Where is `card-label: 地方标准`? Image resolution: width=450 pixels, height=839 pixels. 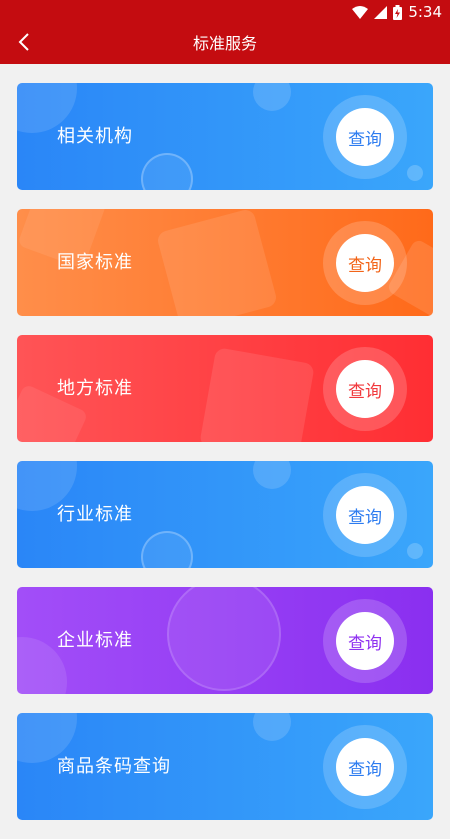 card-label: 地方标准 is located at coordinates (95, 388).